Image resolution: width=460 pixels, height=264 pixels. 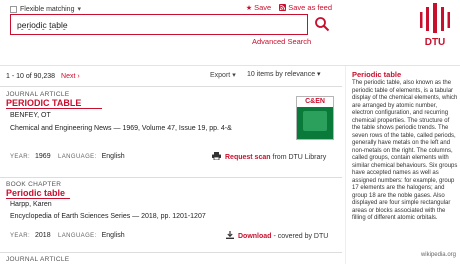 What do you see at coordinates (216, 157) in the screenshot?
I see `printer-icon` at bounding box center [216, 157].